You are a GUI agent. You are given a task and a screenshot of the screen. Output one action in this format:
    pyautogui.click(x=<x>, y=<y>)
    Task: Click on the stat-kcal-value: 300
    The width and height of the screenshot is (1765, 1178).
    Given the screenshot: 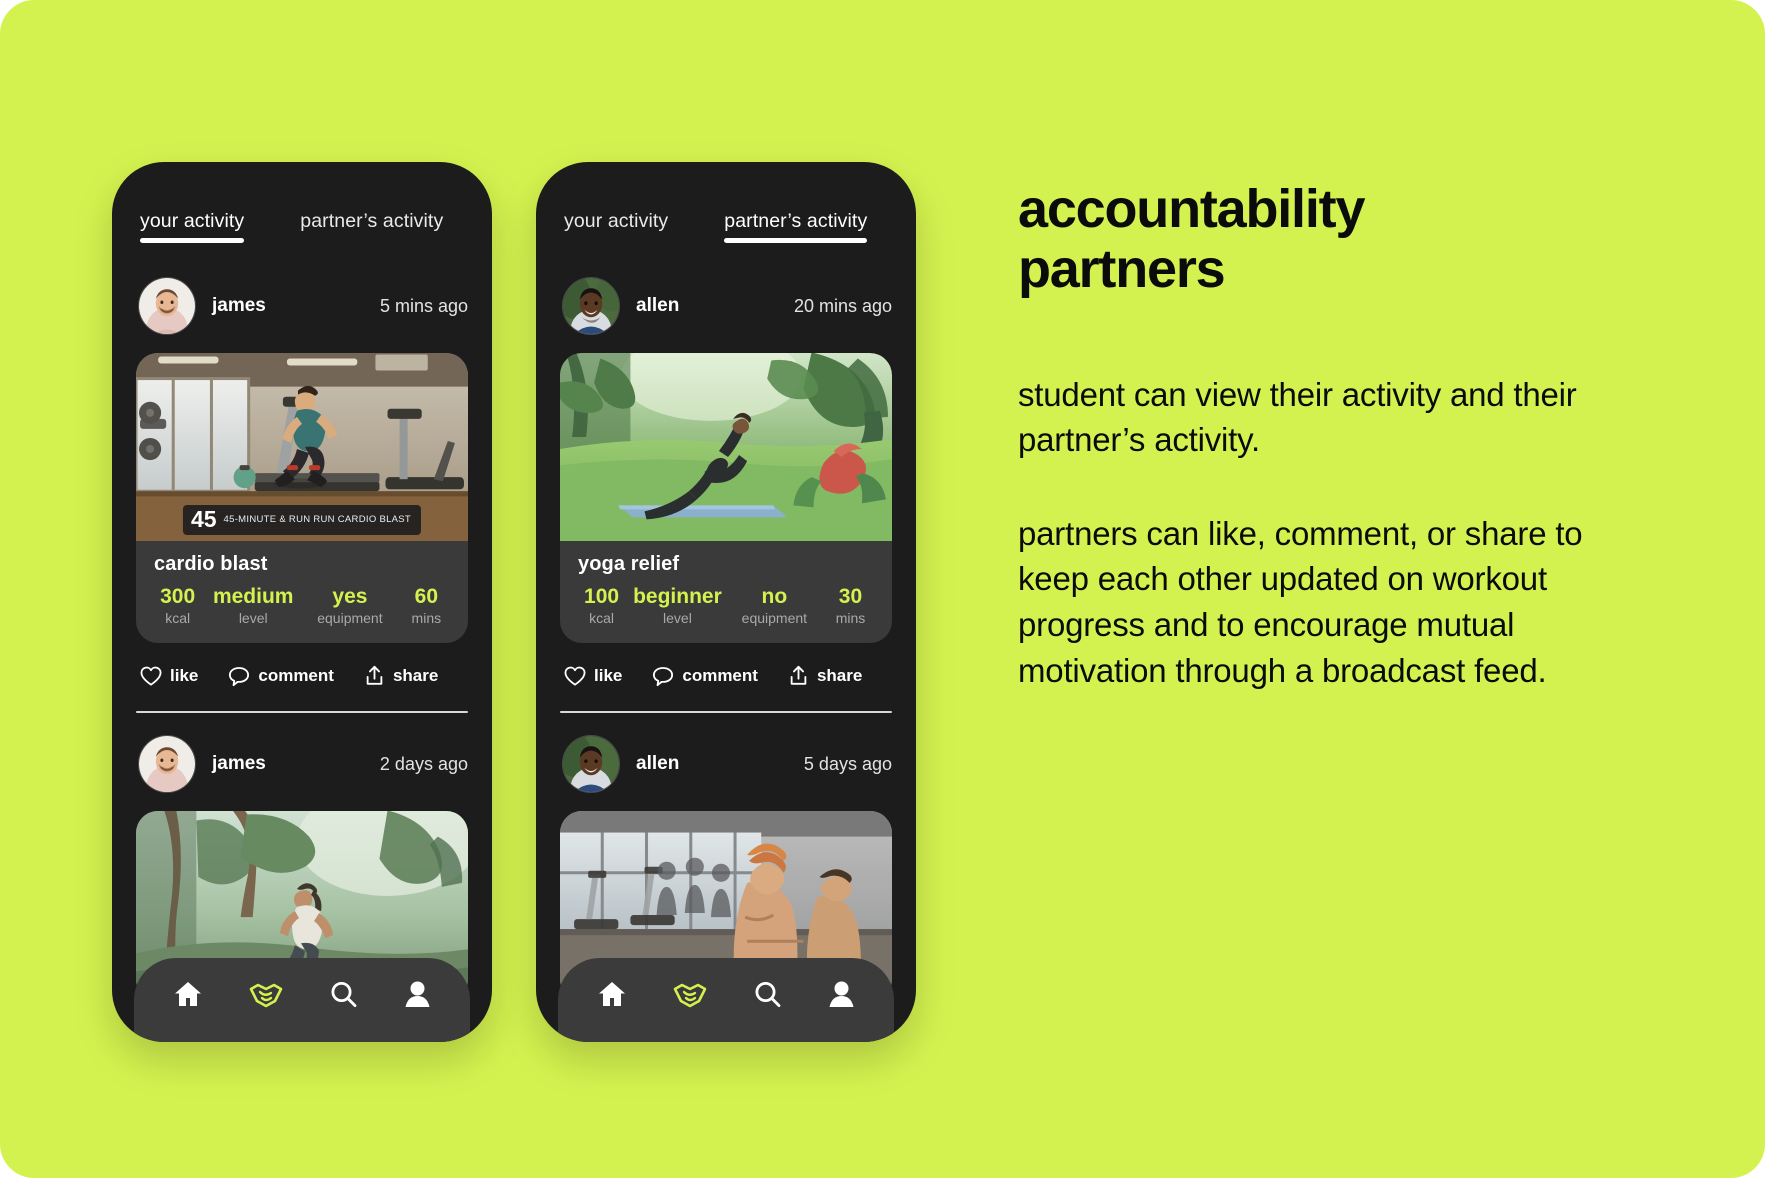 What is the action you would take?
    pyautogui.click(x=178, y=596)
    